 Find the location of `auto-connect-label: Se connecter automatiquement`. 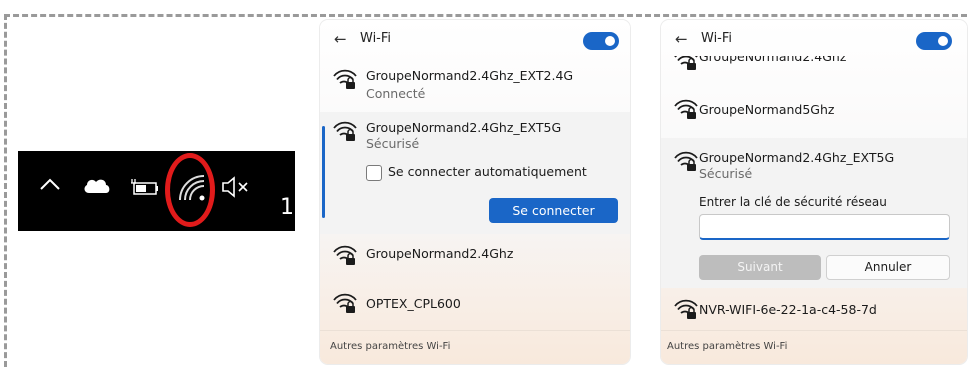

auto-connect-label: Se connecter automatiquement is located at coordinates (487, 171).